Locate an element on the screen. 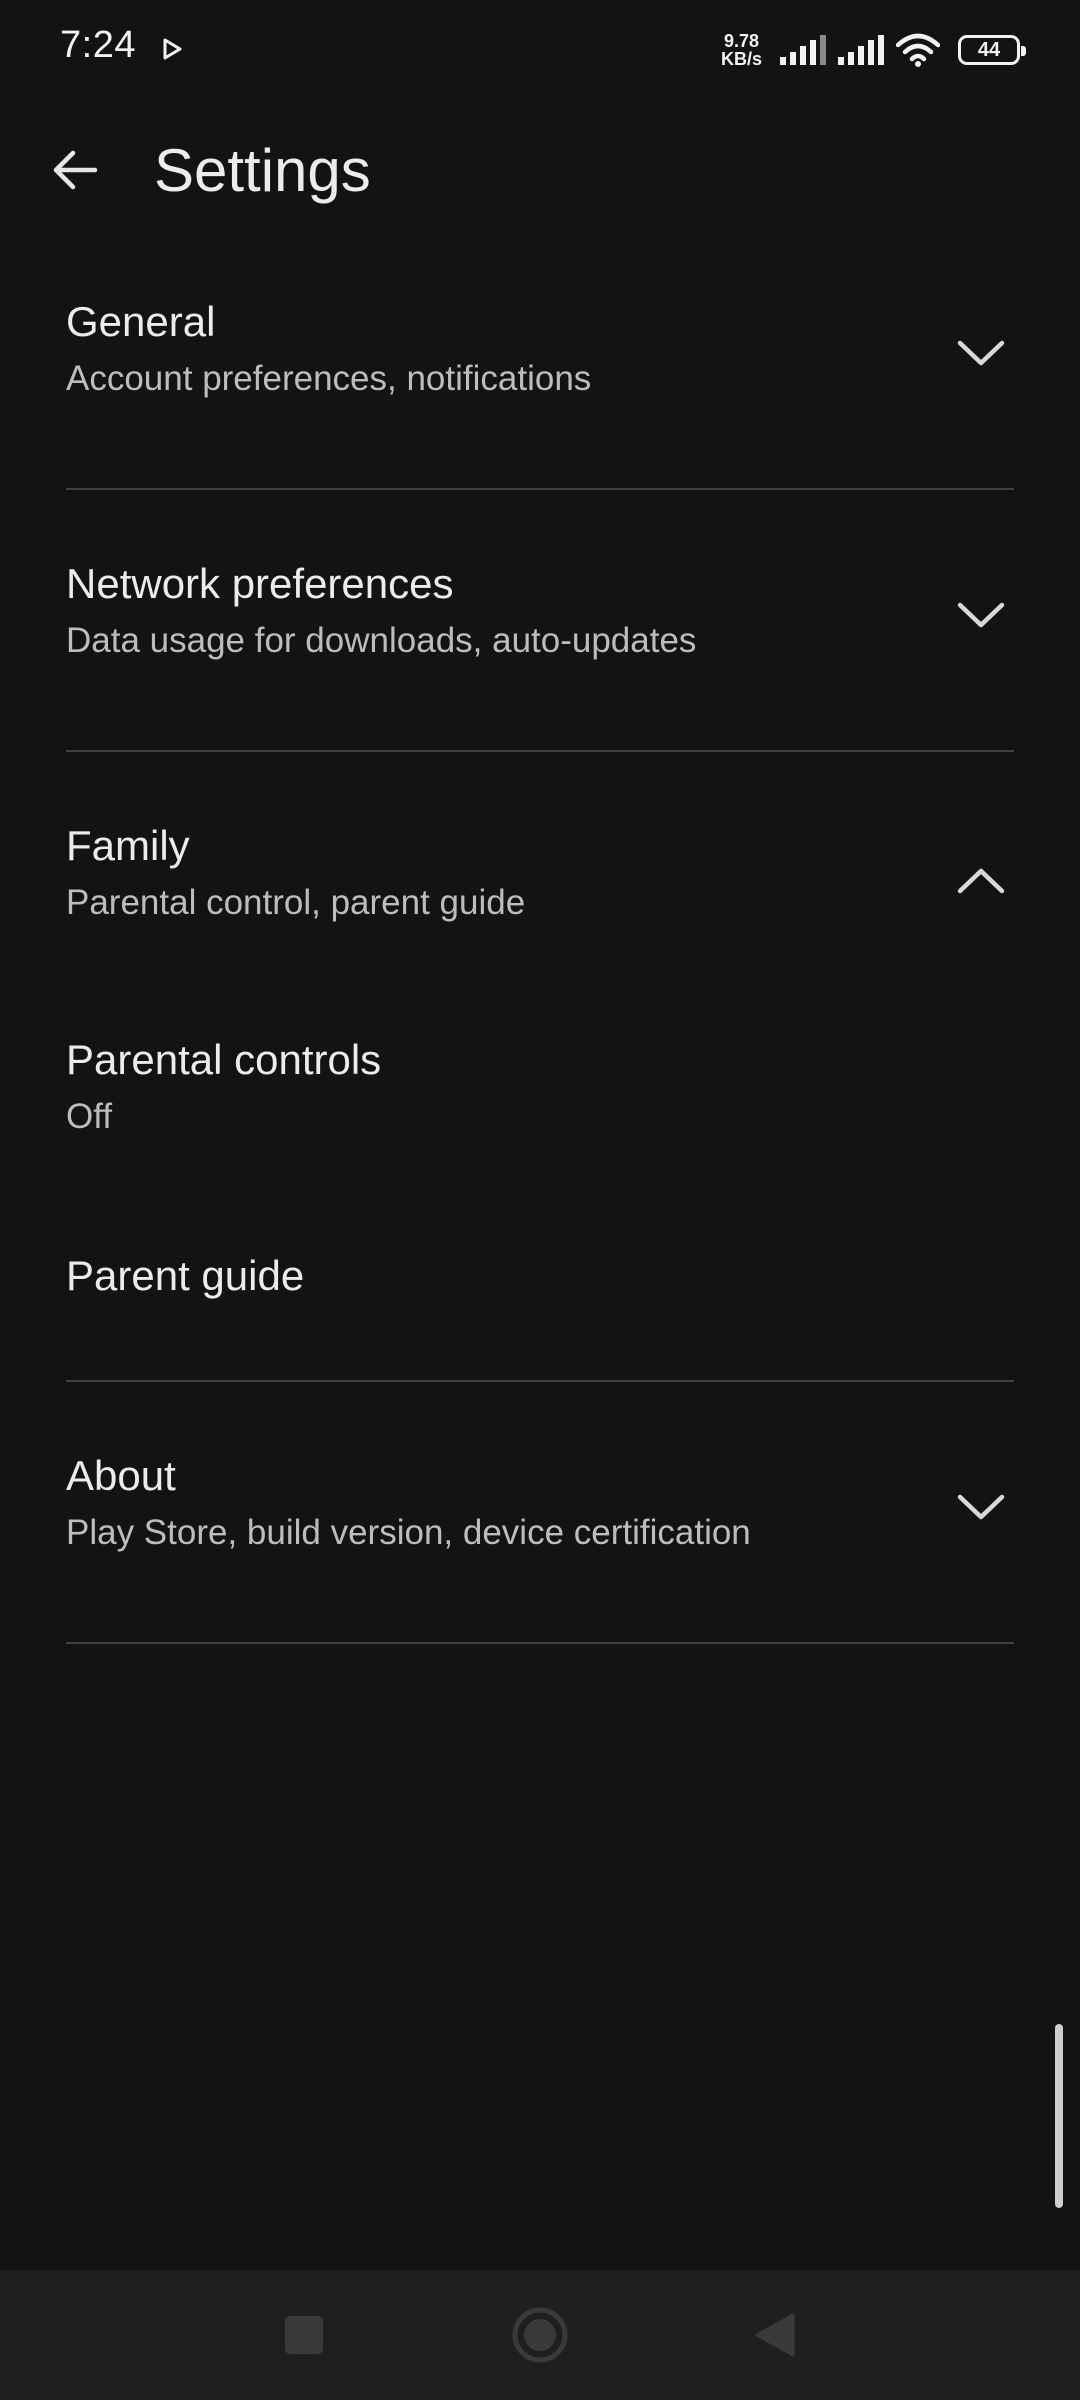 This screenshot has height=2400, width=1080. section-family: Family Parental control, parent guide is located at coordinates (540, 895).